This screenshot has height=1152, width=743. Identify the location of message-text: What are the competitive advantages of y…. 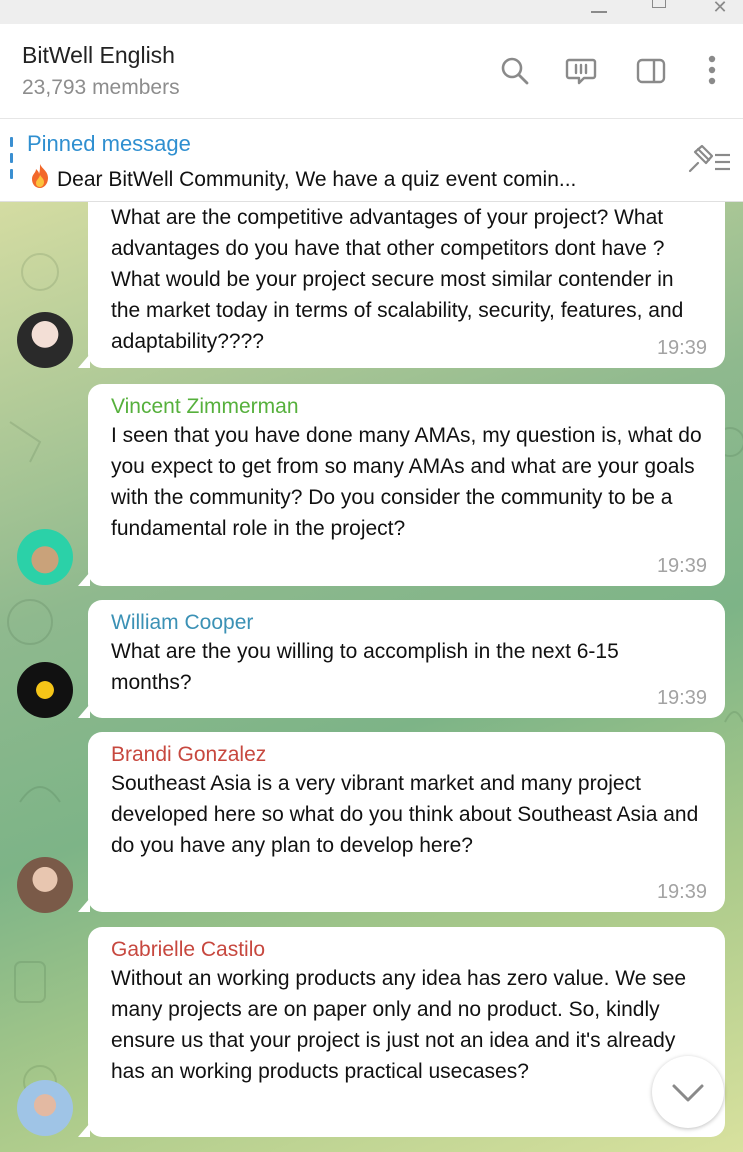
(397, 279).